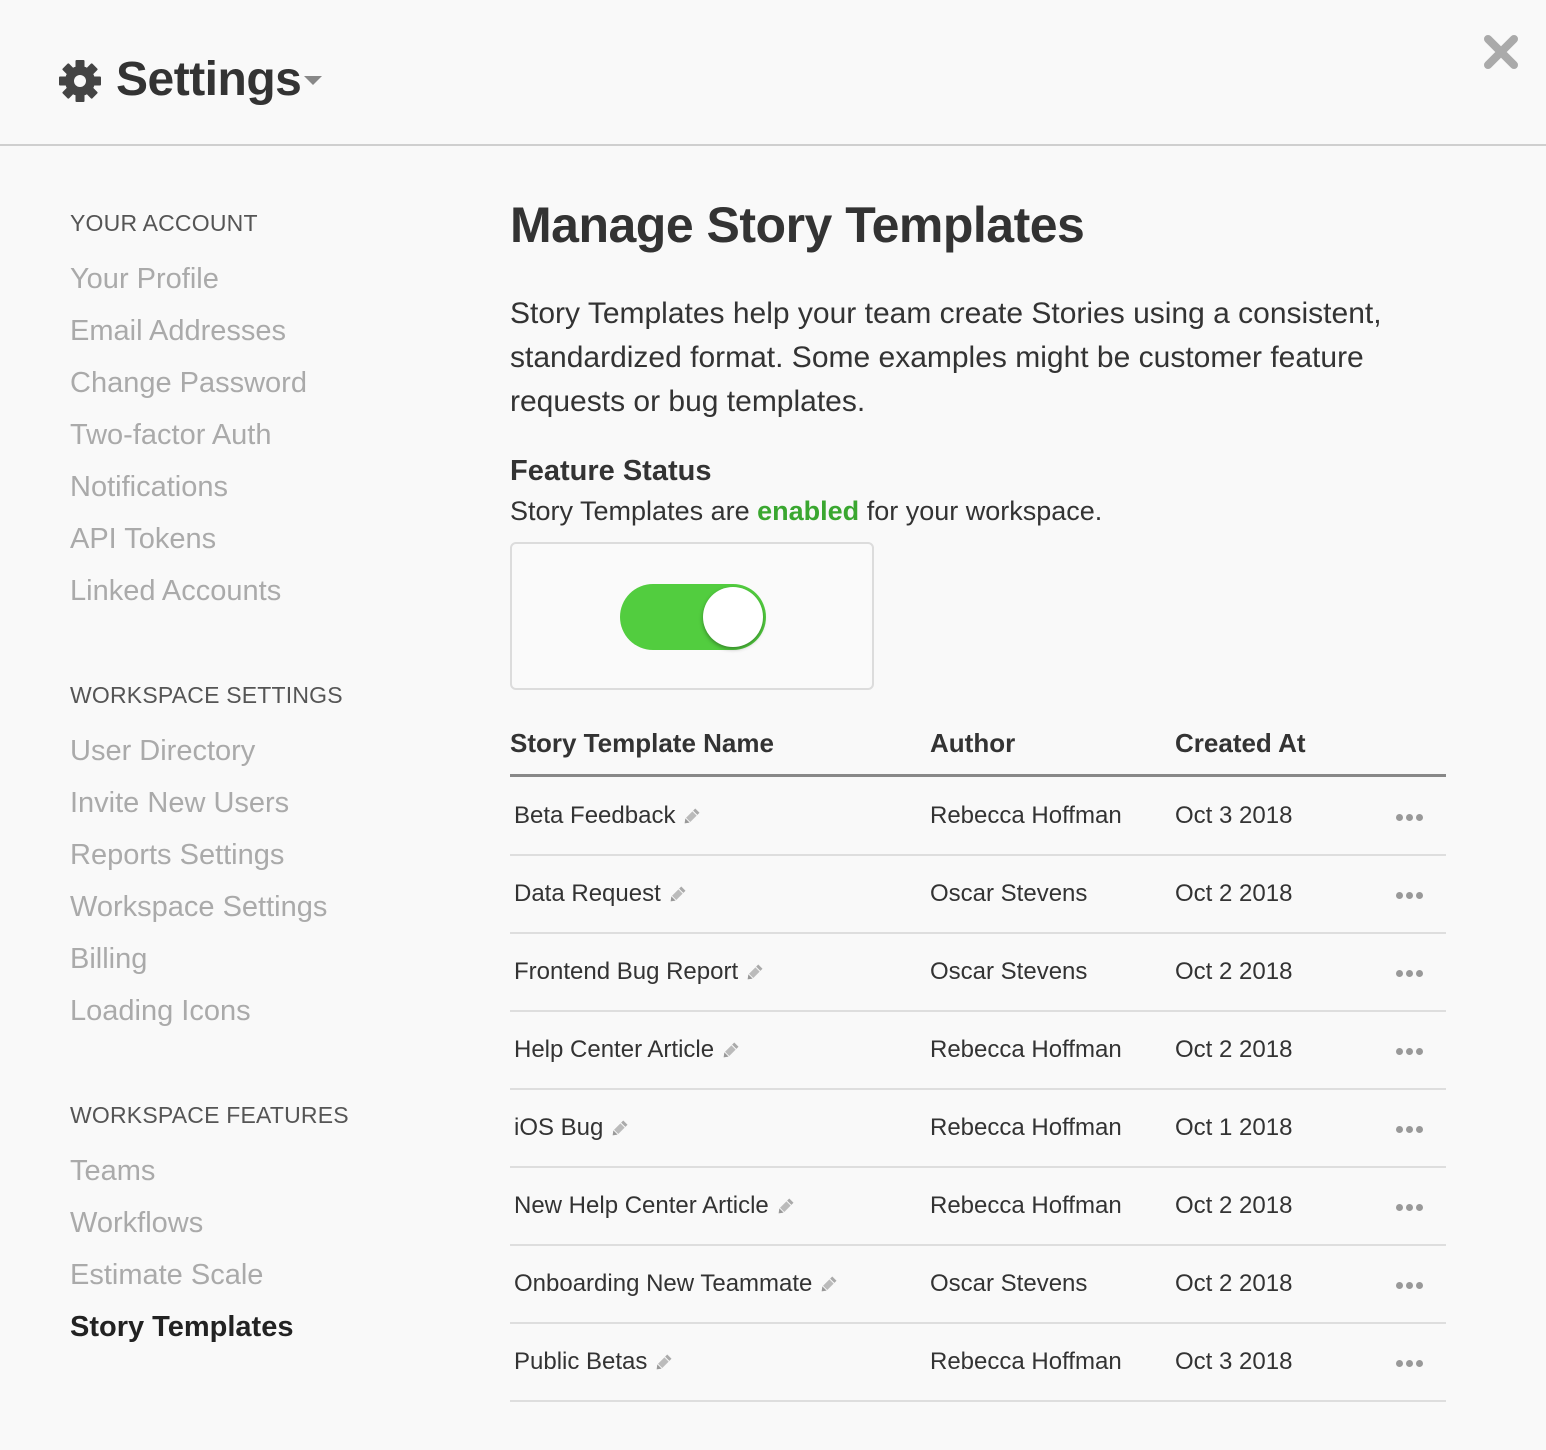  What do you see at coordinates (1240, 743) in the screenshot?
I see `column-header-created-at: Created At` at bounding box center [1240, 743].